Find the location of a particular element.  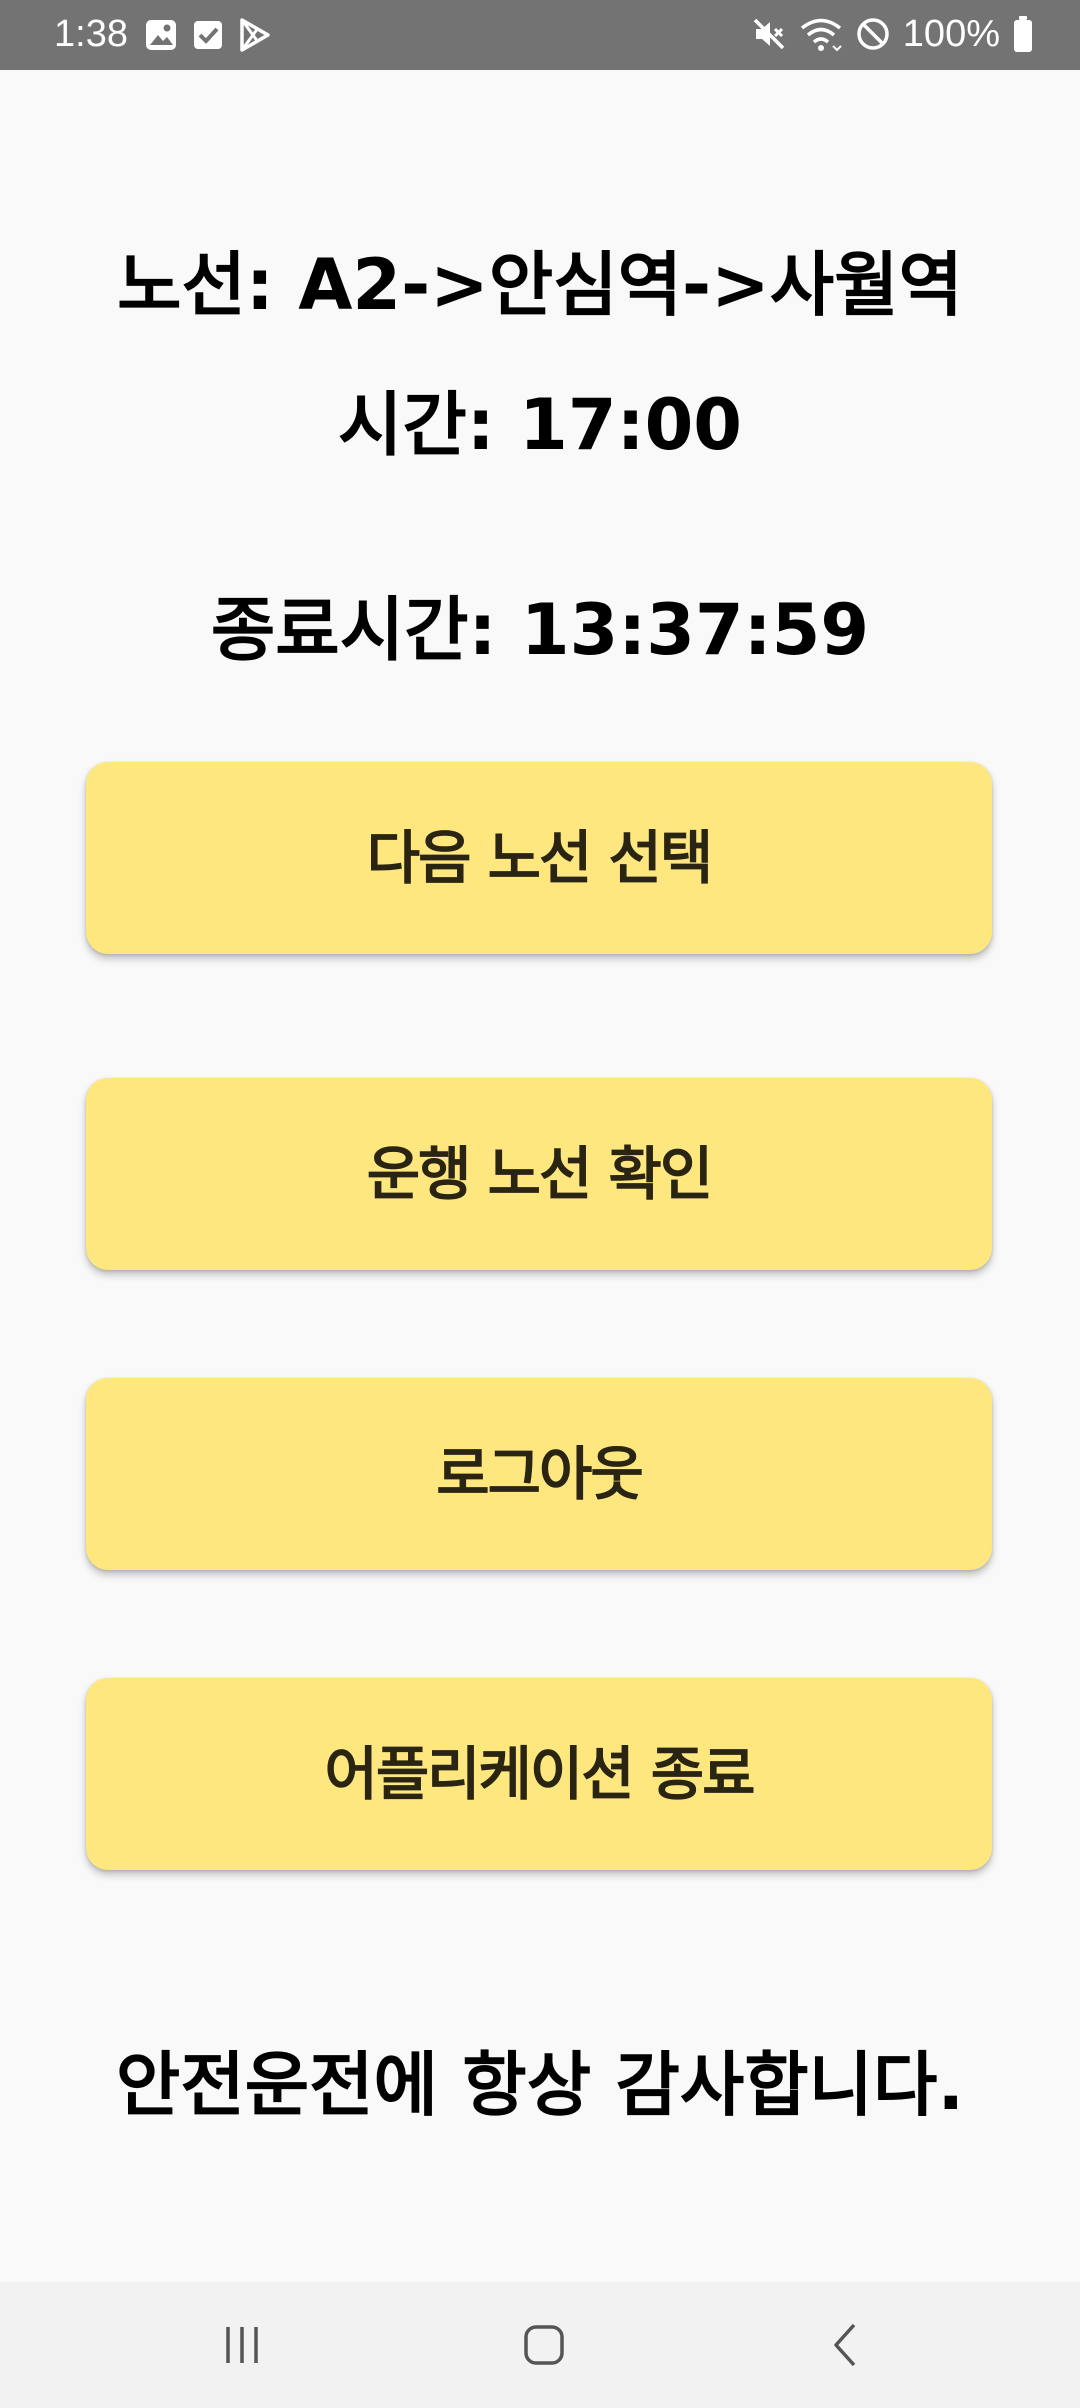

status-bar: 1:38 100% is located at coordinates (540, 35).